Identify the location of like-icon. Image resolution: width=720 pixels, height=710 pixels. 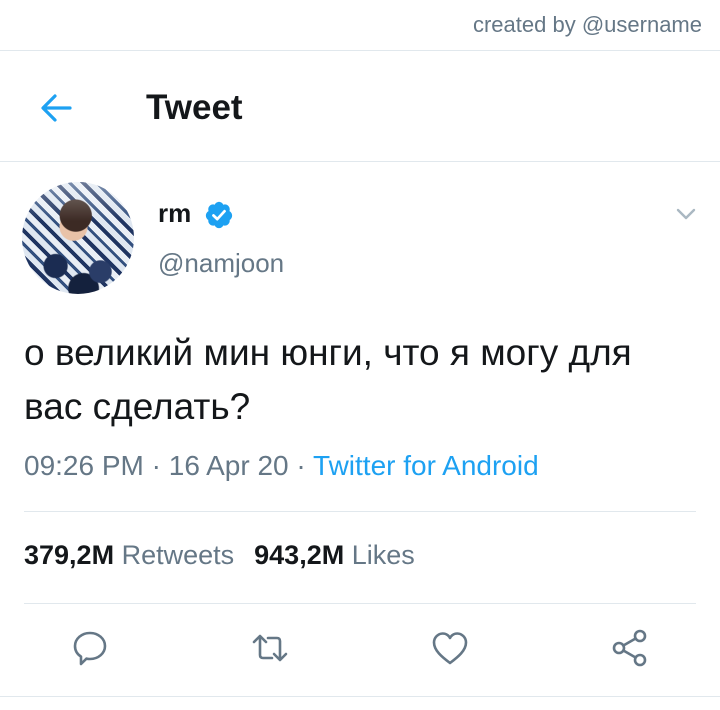
(450, 648).